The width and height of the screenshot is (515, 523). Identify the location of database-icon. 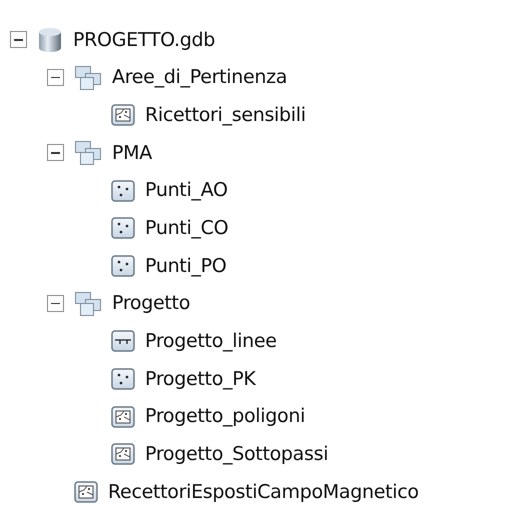
(50, 39).